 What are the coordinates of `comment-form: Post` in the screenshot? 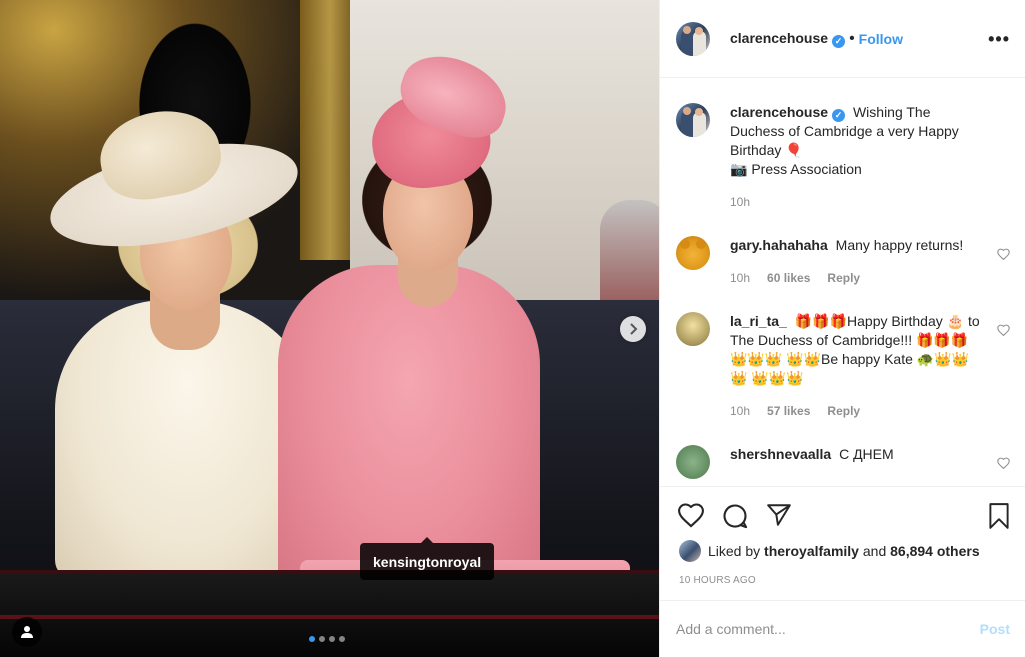 It's located at (842, 628).